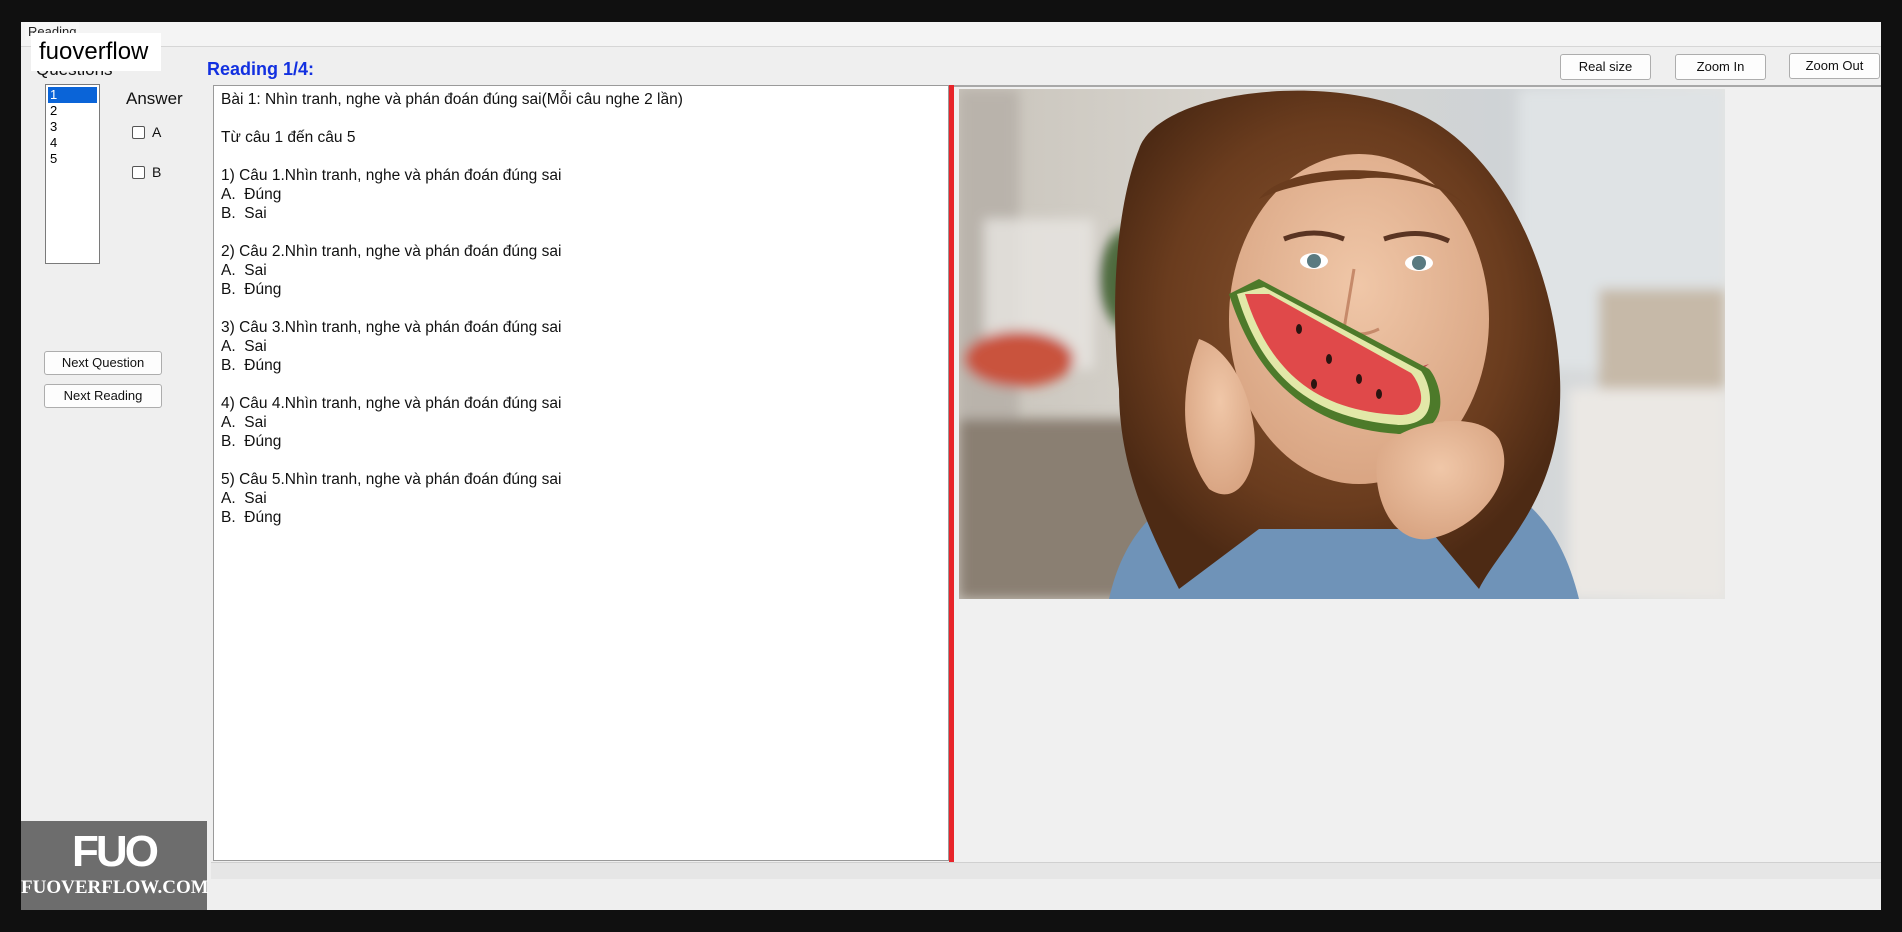 The height and width of the screenshot is (932, 1902). I want to click on fuoverflow-site-label: FUOVERFLOW.COM, so click(115, 887).